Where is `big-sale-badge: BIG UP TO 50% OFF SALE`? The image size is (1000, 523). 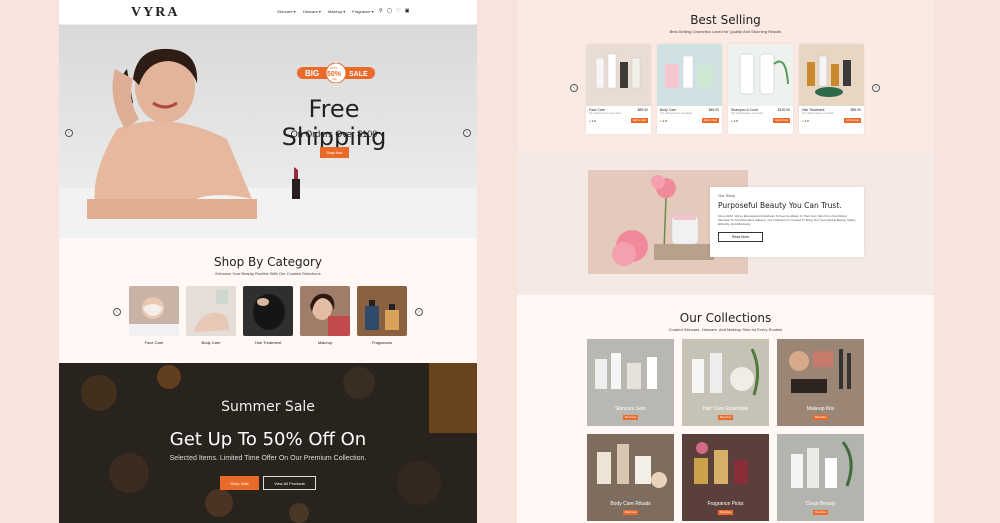
big-sale-badge: BIG UP TO 50% OFF SALE is located at coordinates (336, 73).